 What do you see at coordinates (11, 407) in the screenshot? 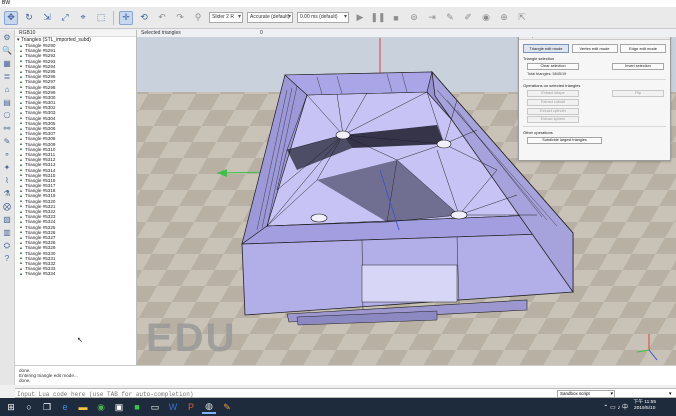
I see `windows-icon: ⊞` at bounding box center [11, 407].